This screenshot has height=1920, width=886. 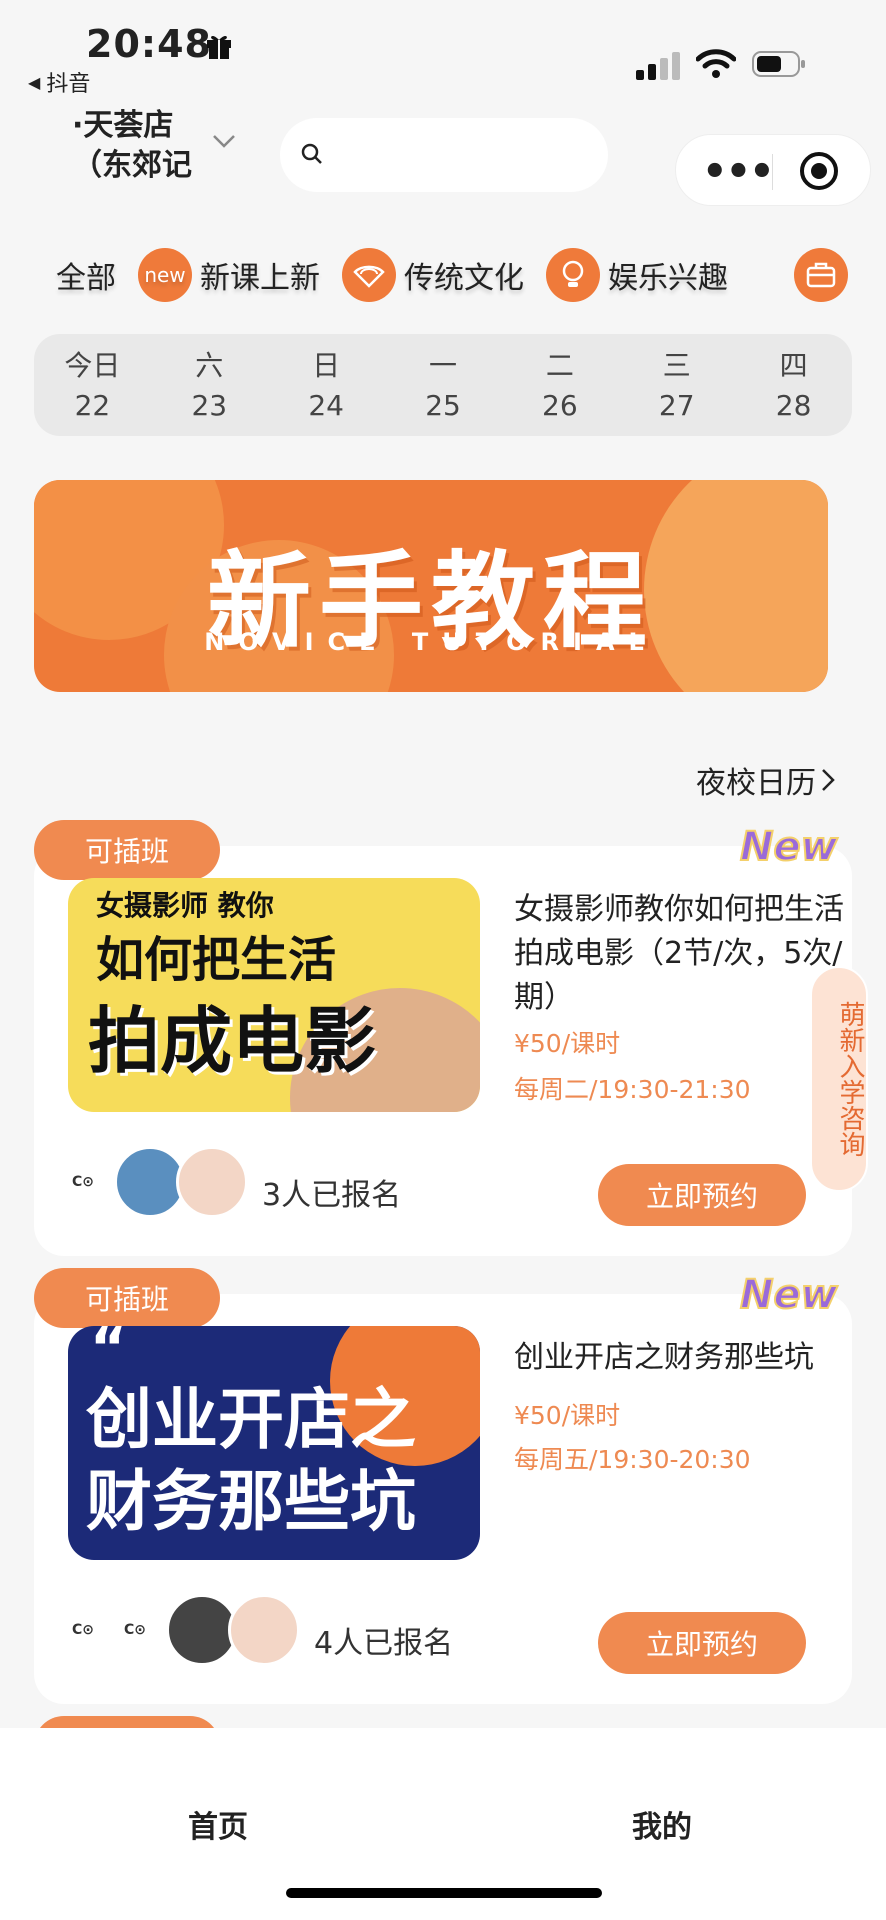 What do you see at coordinates (443, 405) in the screenshot?
I see `date-day: 25` at bounding box center [443, 405].